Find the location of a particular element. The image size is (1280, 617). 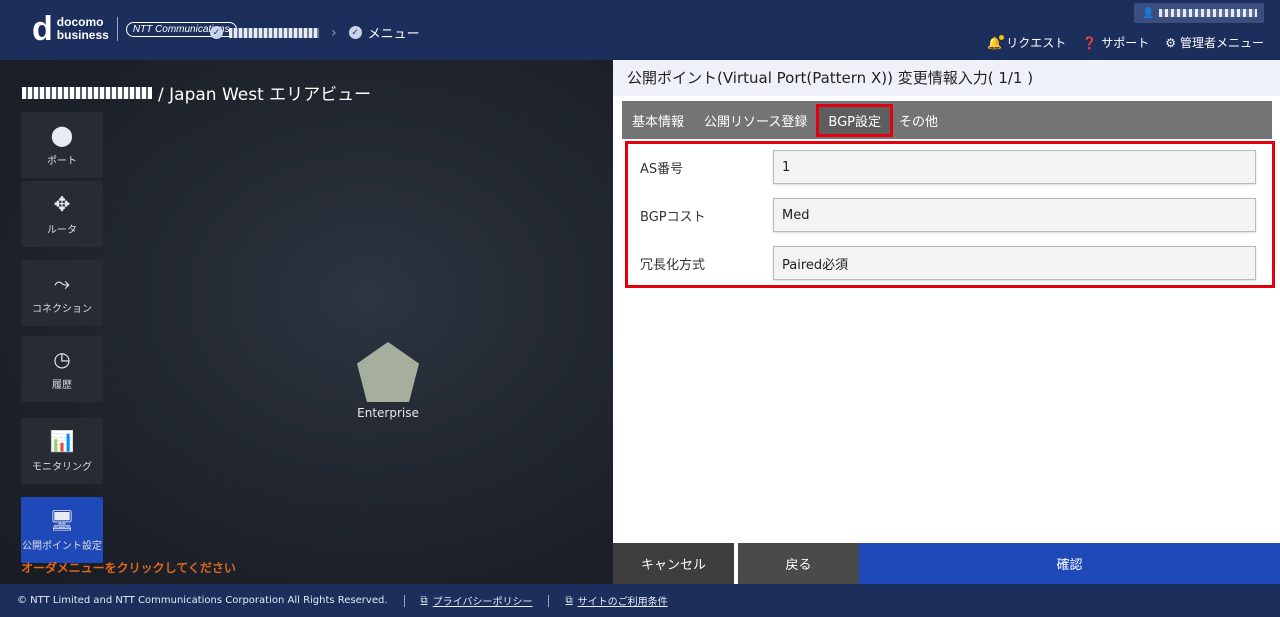

form-row-as-number: AS番号 1 is located at coordinates (955, 167).